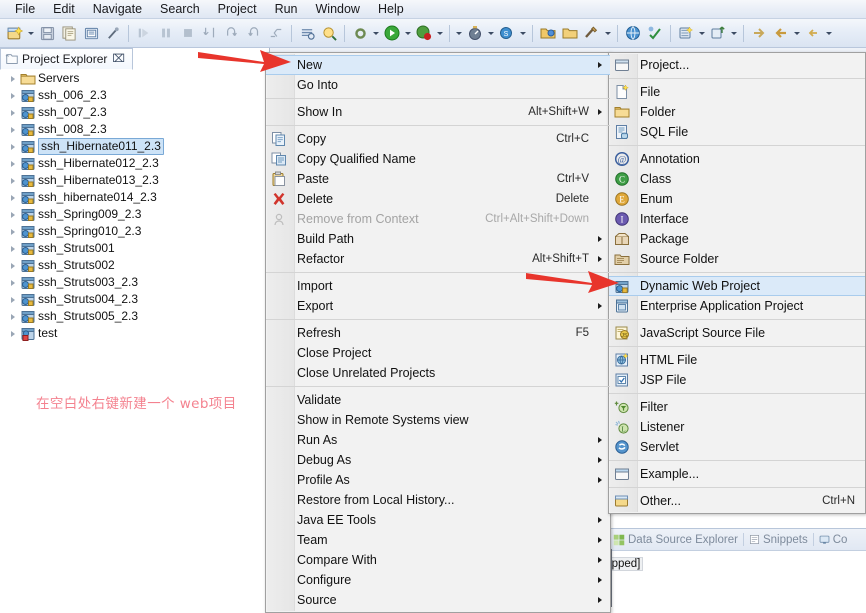 This screenshot has height=613, width=866. I want to click on context-menu-item: Close Project, so click(438, 353).